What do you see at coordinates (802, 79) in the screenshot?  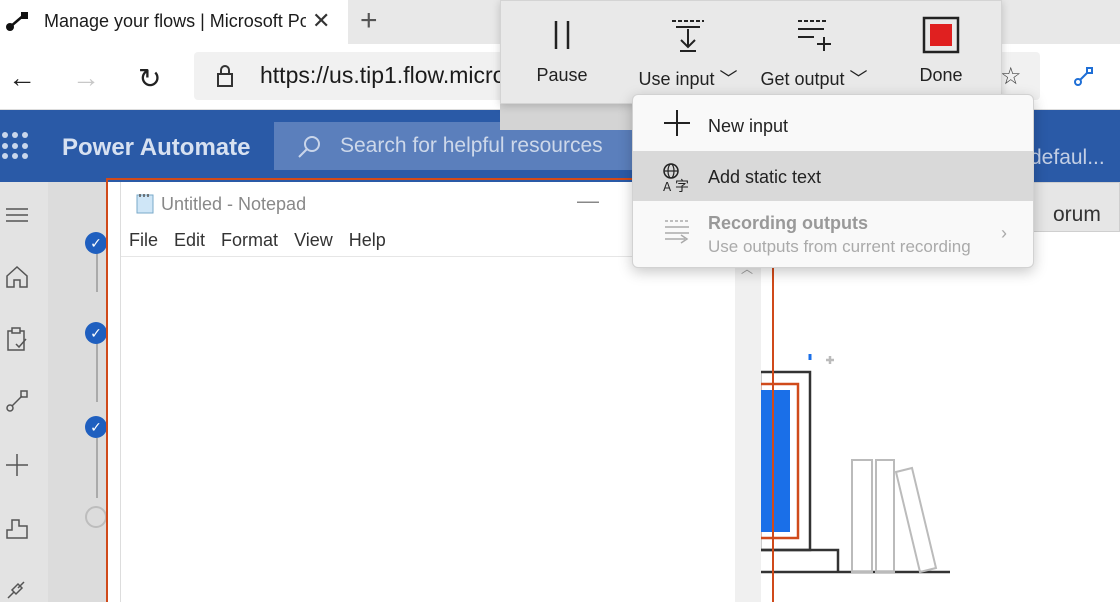 I see `get-output-text: Get output` at bounding box center [802, 79].